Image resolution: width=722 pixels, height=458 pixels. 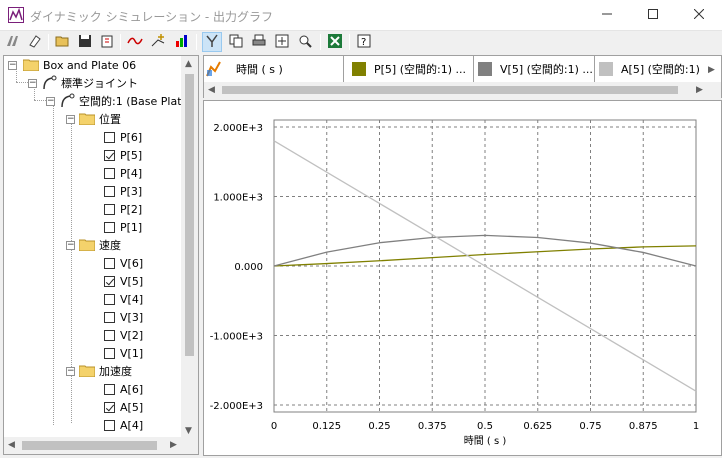 What do you see at coordinates (236, 42) in the screenshot?
I see `copy-button` at bounding box center [236, 42].